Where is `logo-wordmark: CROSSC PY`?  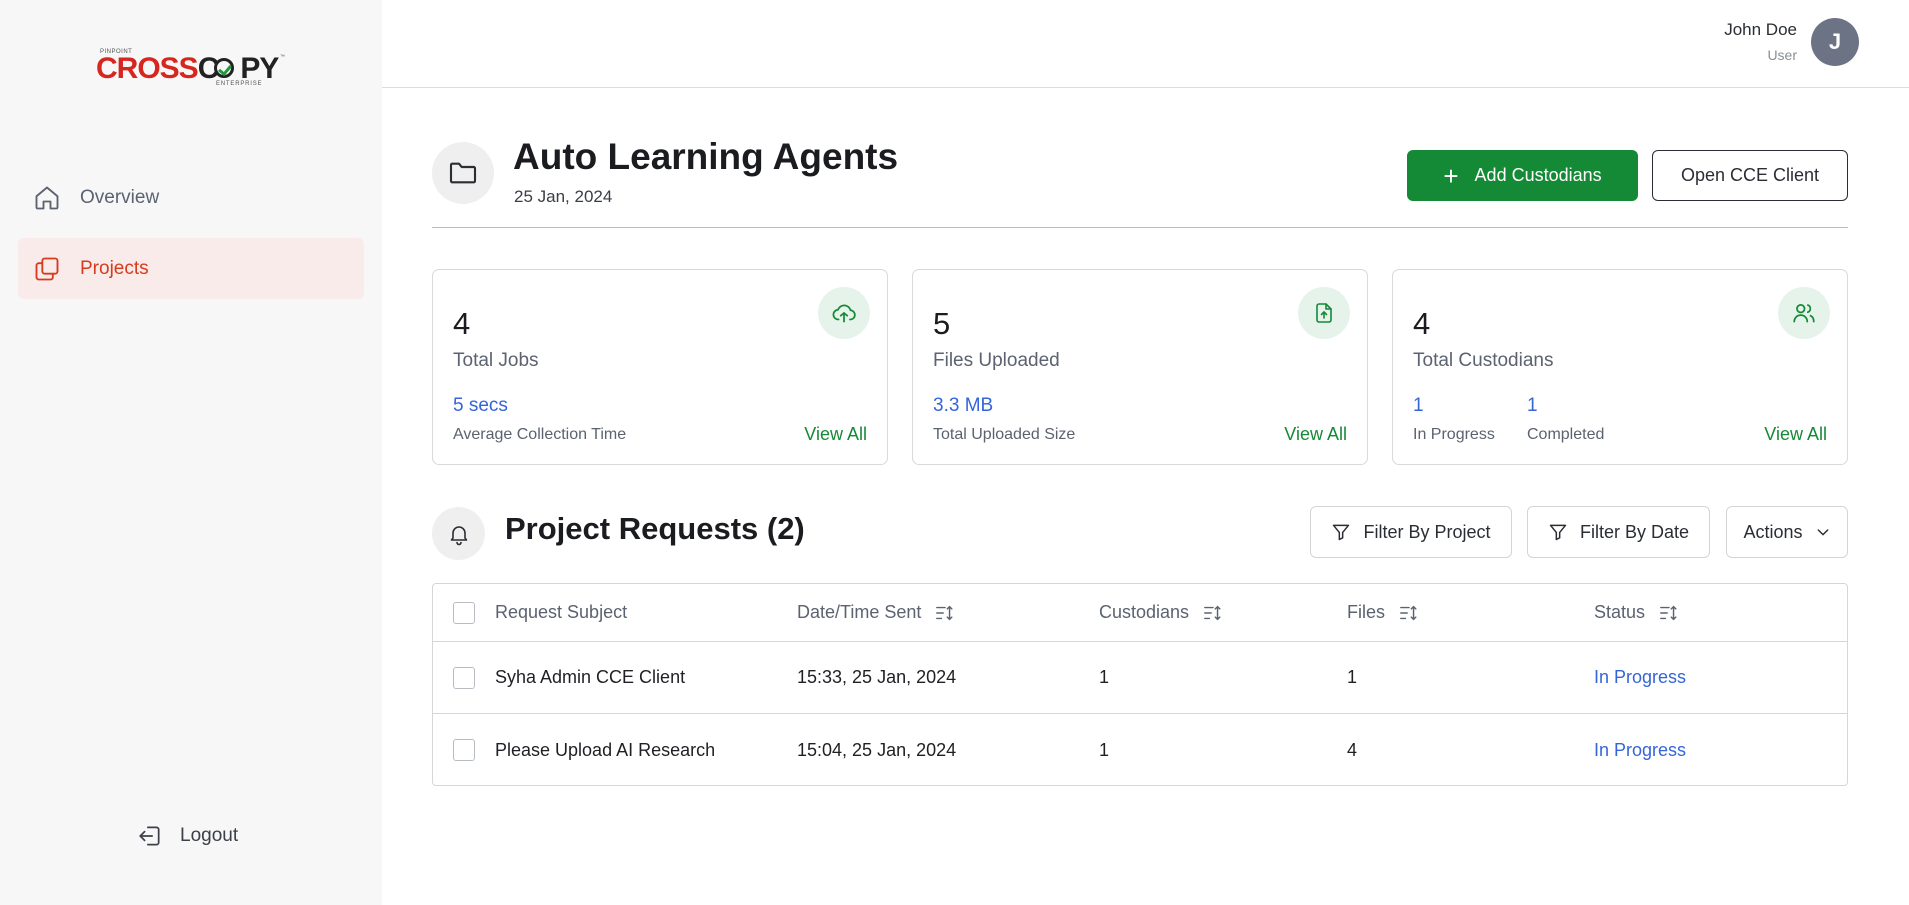 logo-wordmark: CROSSC PY is located at coordinates (187, 68).